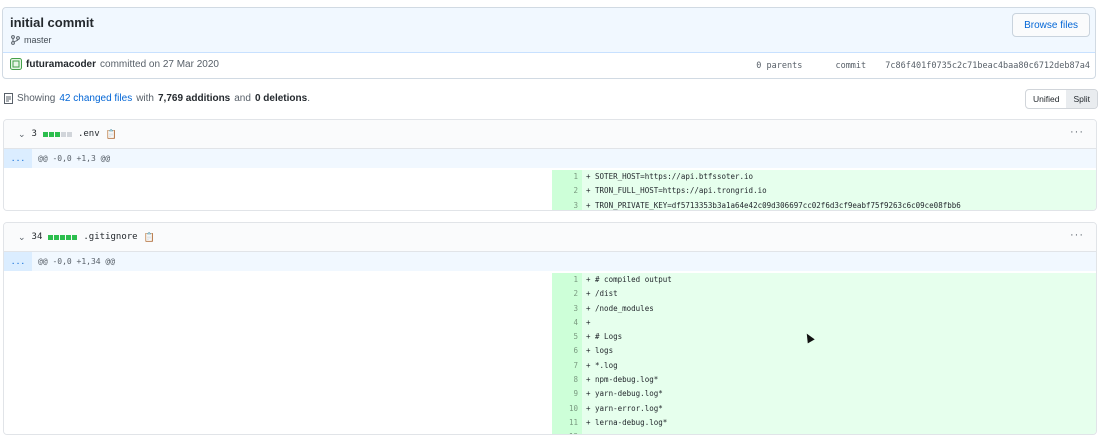 The width and height of the screenshot is (1100, 435). What do you see at coordinates (550, 177) in the screenshot?
I see `diff-row: 1 + SOTER_HOST=https://api.btfssoter.io` at bounding box center [550, 177].